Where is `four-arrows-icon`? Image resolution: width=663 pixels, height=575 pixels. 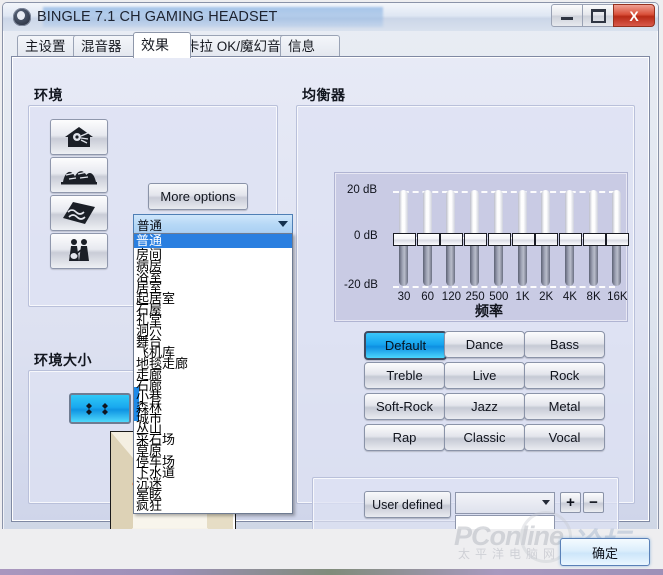
four-arrows-icon is located at coordinates (97, 408).